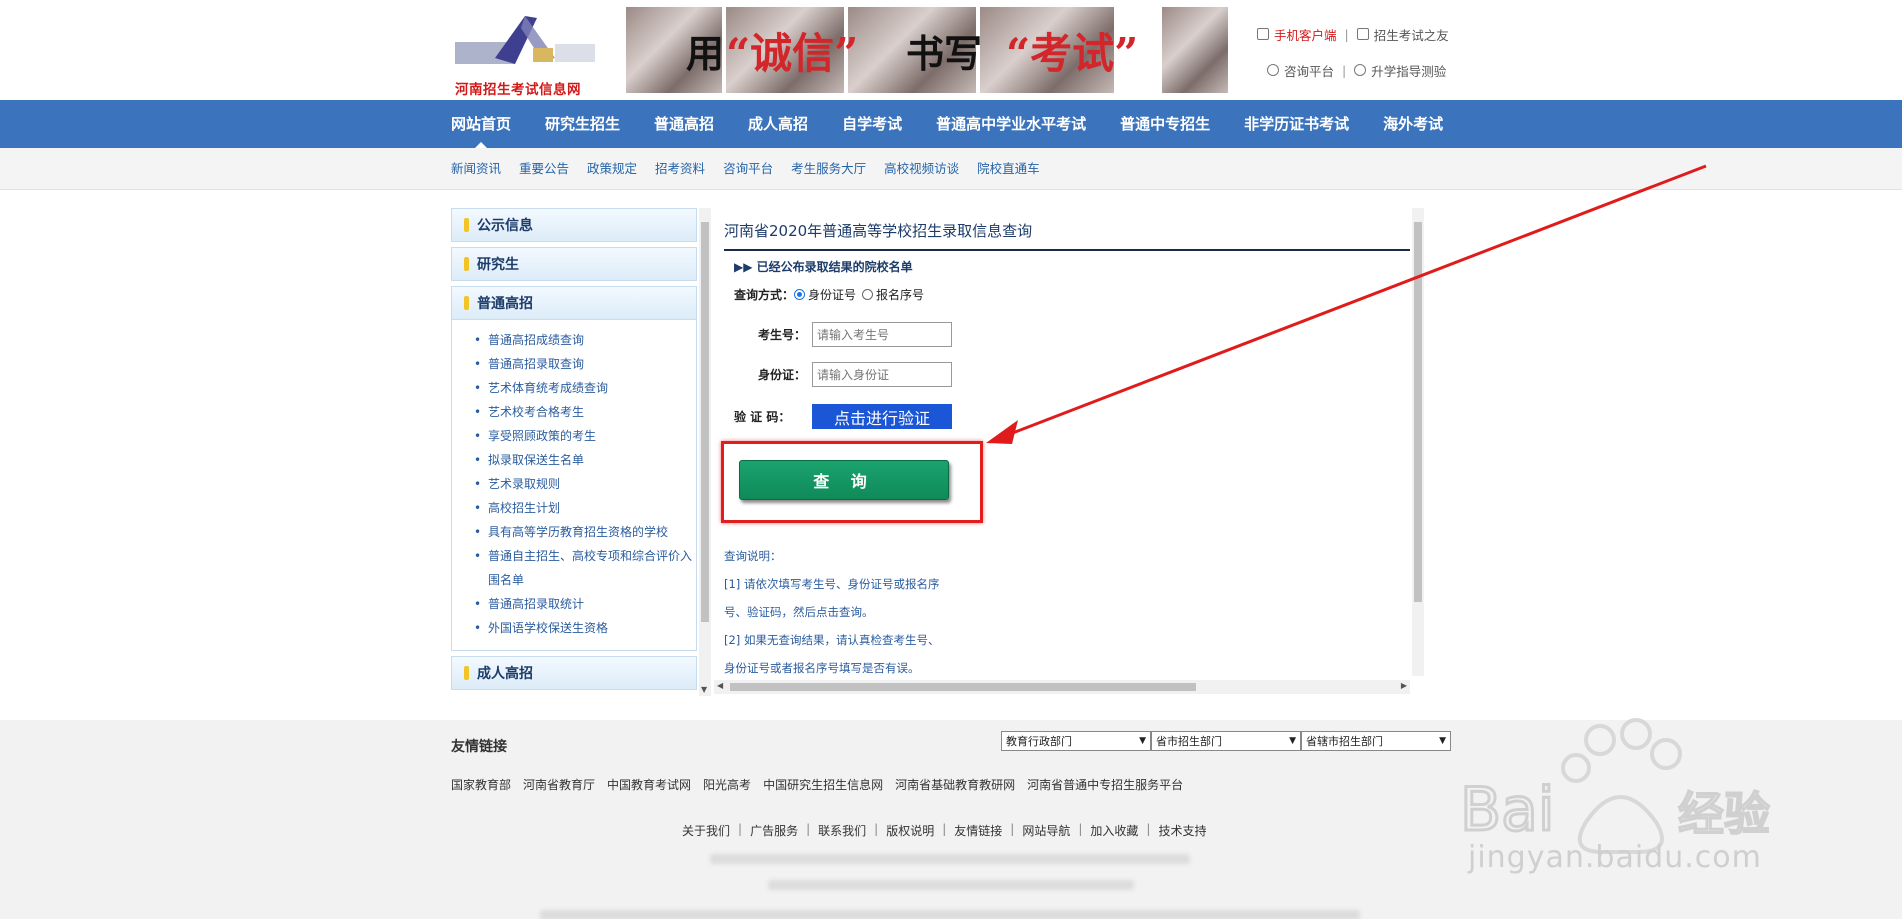 The image size is (1902, 919). Describe the element at coordinates (585, 412) in the screenshot. I see `gaokao-menu-item-3: 艺术校考合格考生` at that location.